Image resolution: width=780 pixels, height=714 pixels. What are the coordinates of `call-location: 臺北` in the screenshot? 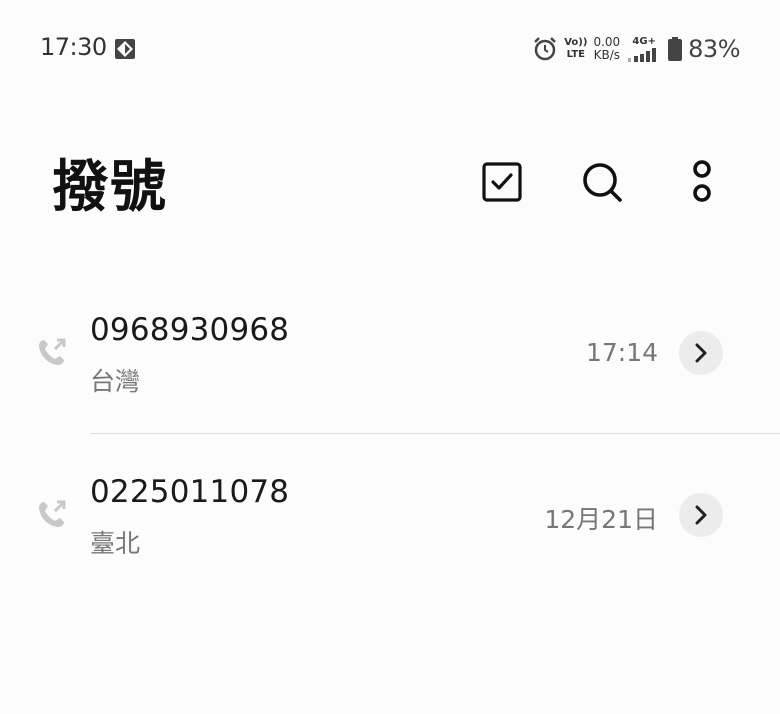 It's located at (115, 543).